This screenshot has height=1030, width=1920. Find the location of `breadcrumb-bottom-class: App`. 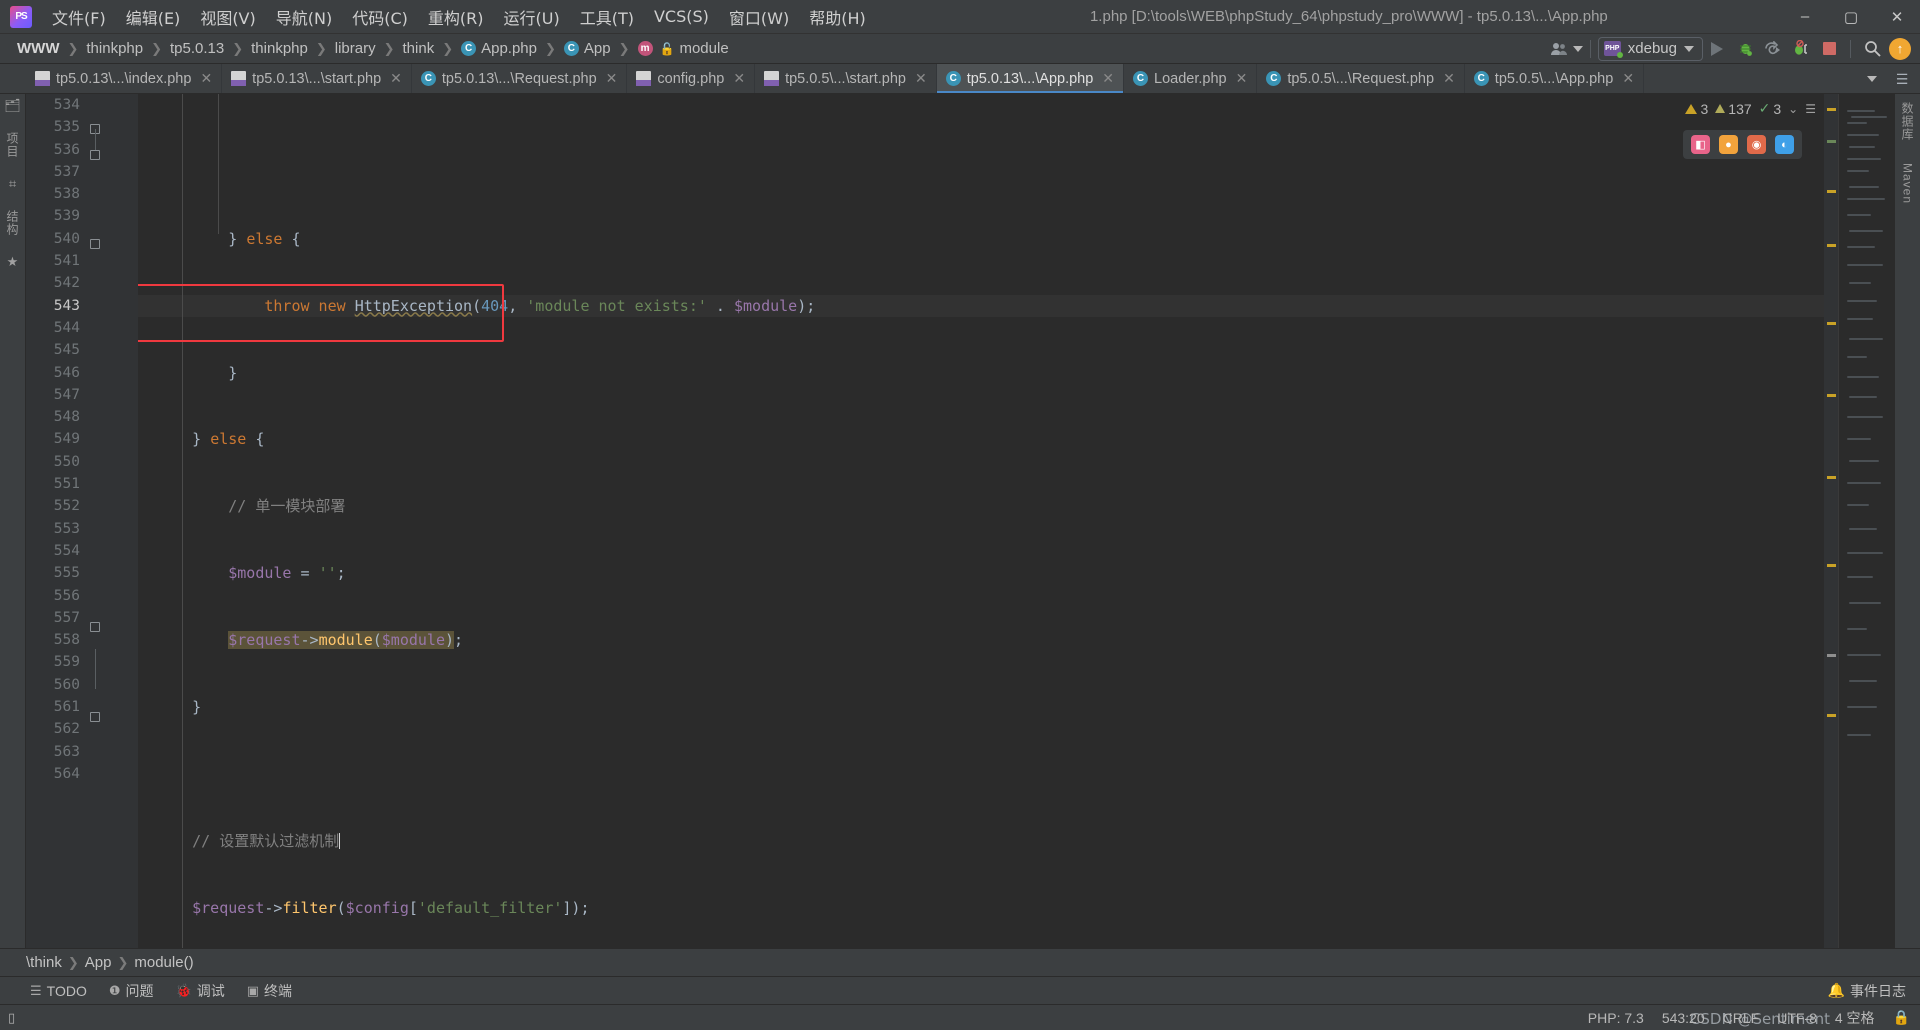

breadcrumb-bottom-class: App is located at coordinates (98, 962).